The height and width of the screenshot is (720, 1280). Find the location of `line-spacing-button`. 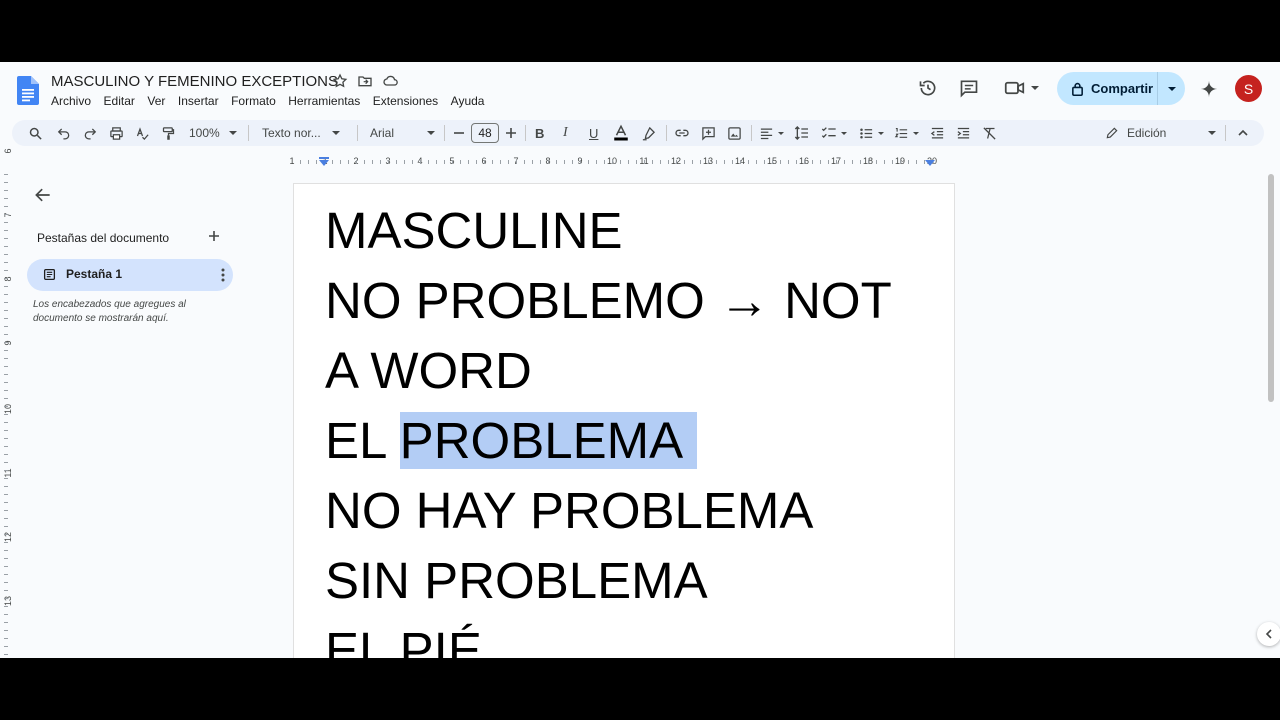

line-spacing-button is located at coordinates (802, 133).